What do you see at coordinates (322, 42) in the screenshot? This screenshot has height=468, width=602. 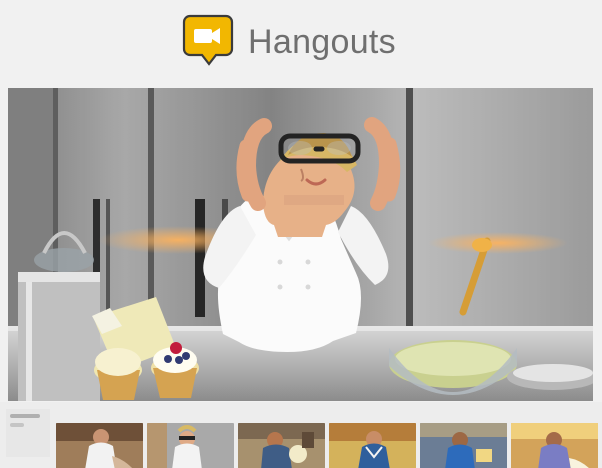 I see `app-title: Hangouts` at bounding box center [322, 42].